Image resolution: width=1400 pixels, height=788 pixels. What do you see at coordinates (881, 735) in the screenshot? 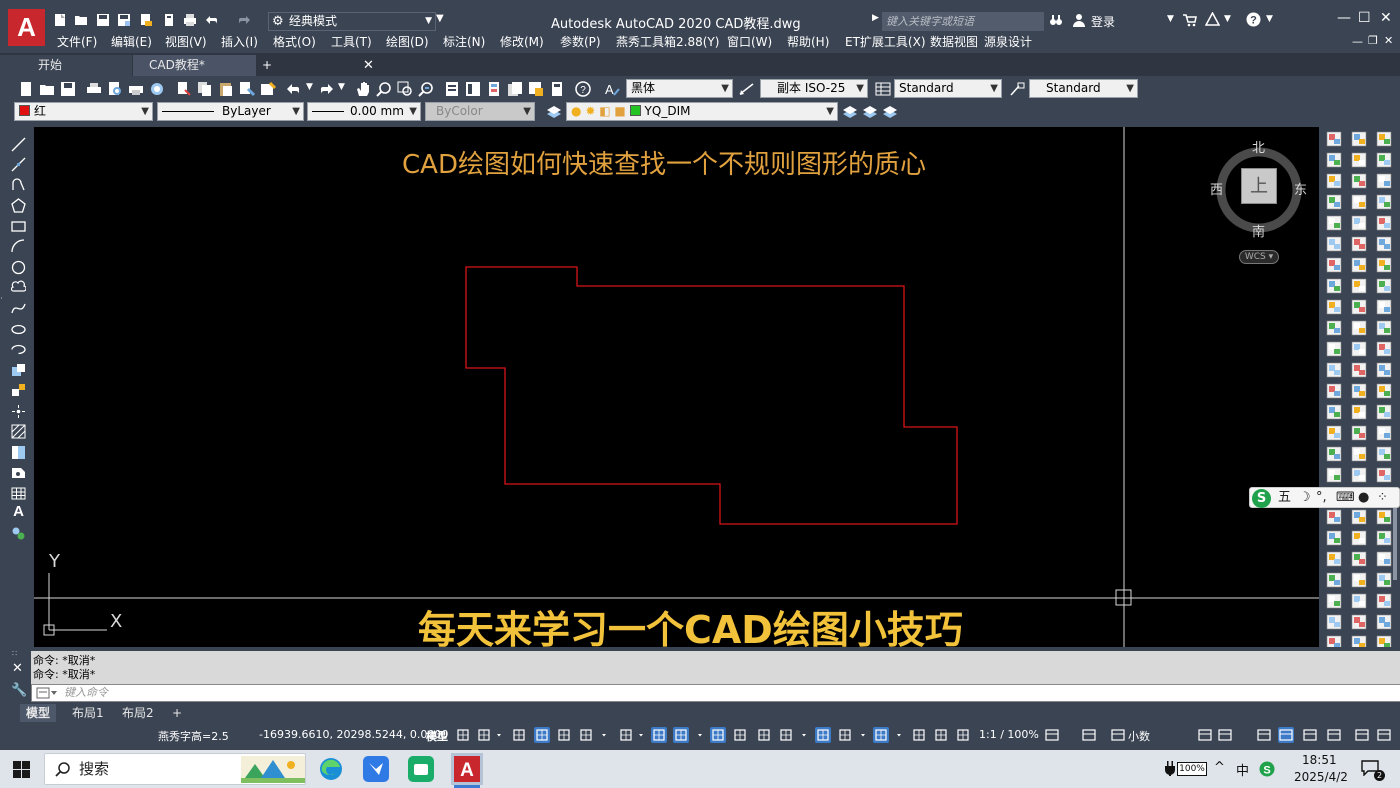
I see `gizmo-icon` at bounding box center [881, 735].